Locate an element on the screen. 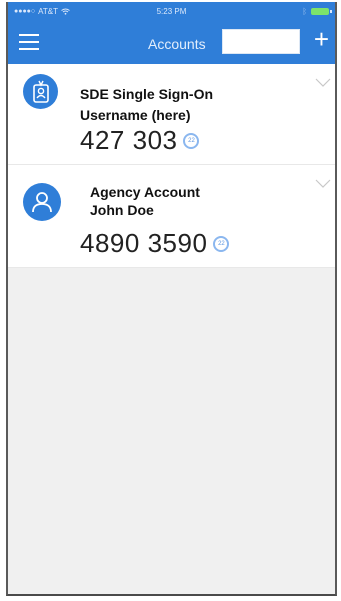 The width and height of the screenshot is (341, 601). account-name: SDE Single Sign-On is located at coordinates (147, 94).